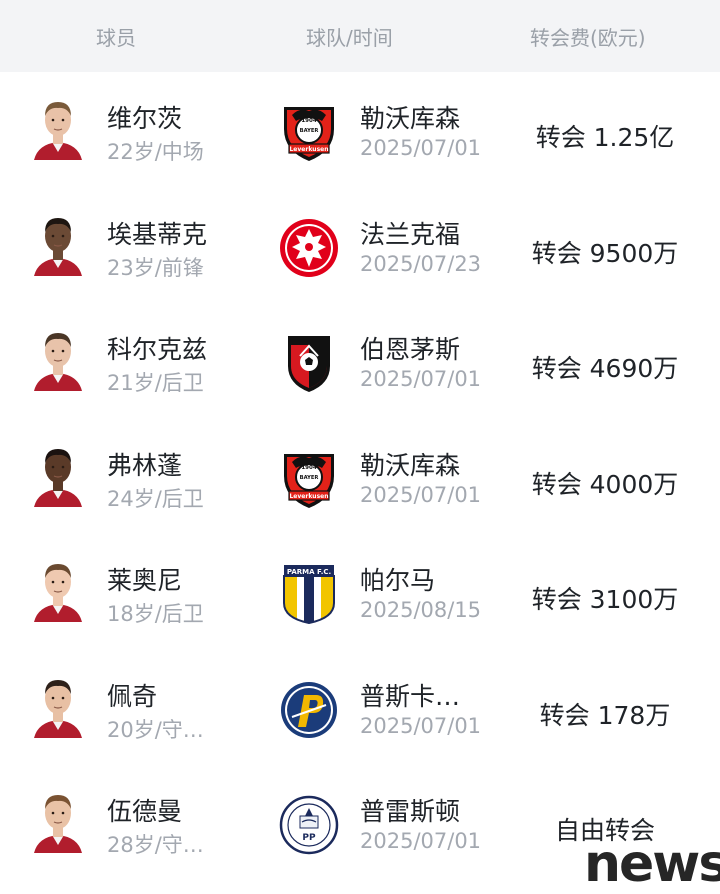  What do you see at coordinates (588, 38) in the screenshot?
I see `header-fee: 转会费(欧元)` at bounding box center [588, 38].